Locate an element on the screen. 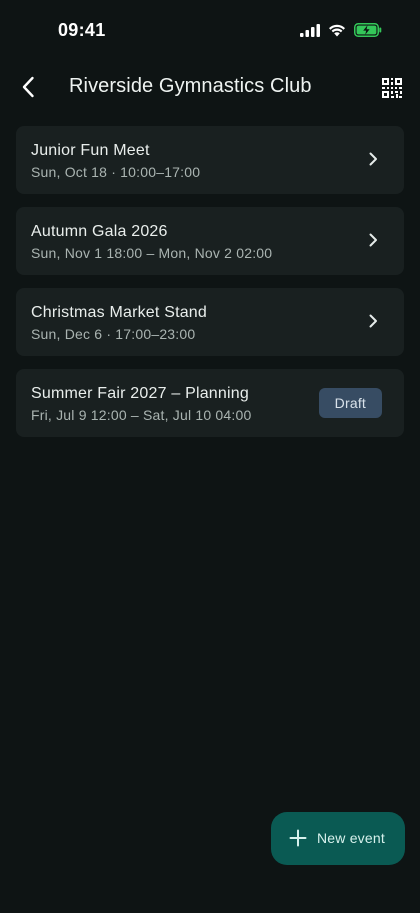 Image resolution: width=420 pixels, height=913 pixels. wifi-icon is located at coordinates (337, 33).